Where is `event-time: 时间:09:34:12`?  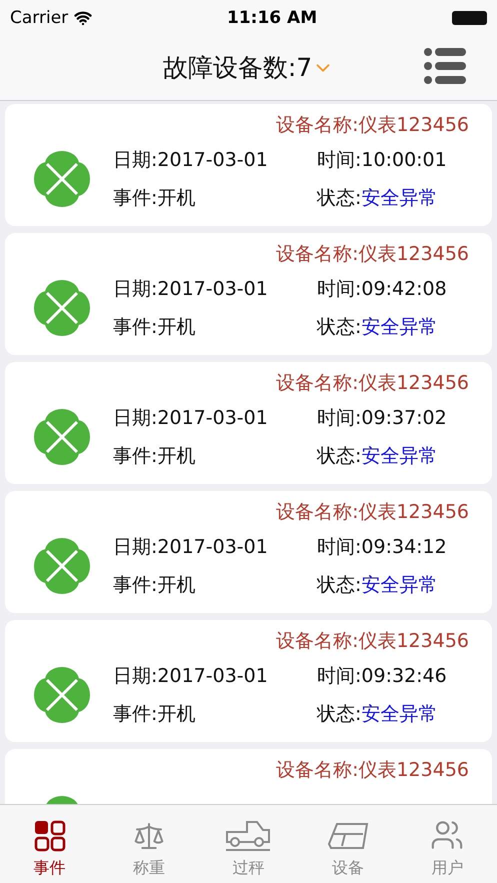
event-time: 时间:09:34:12 is located at coordinates (382, 547).